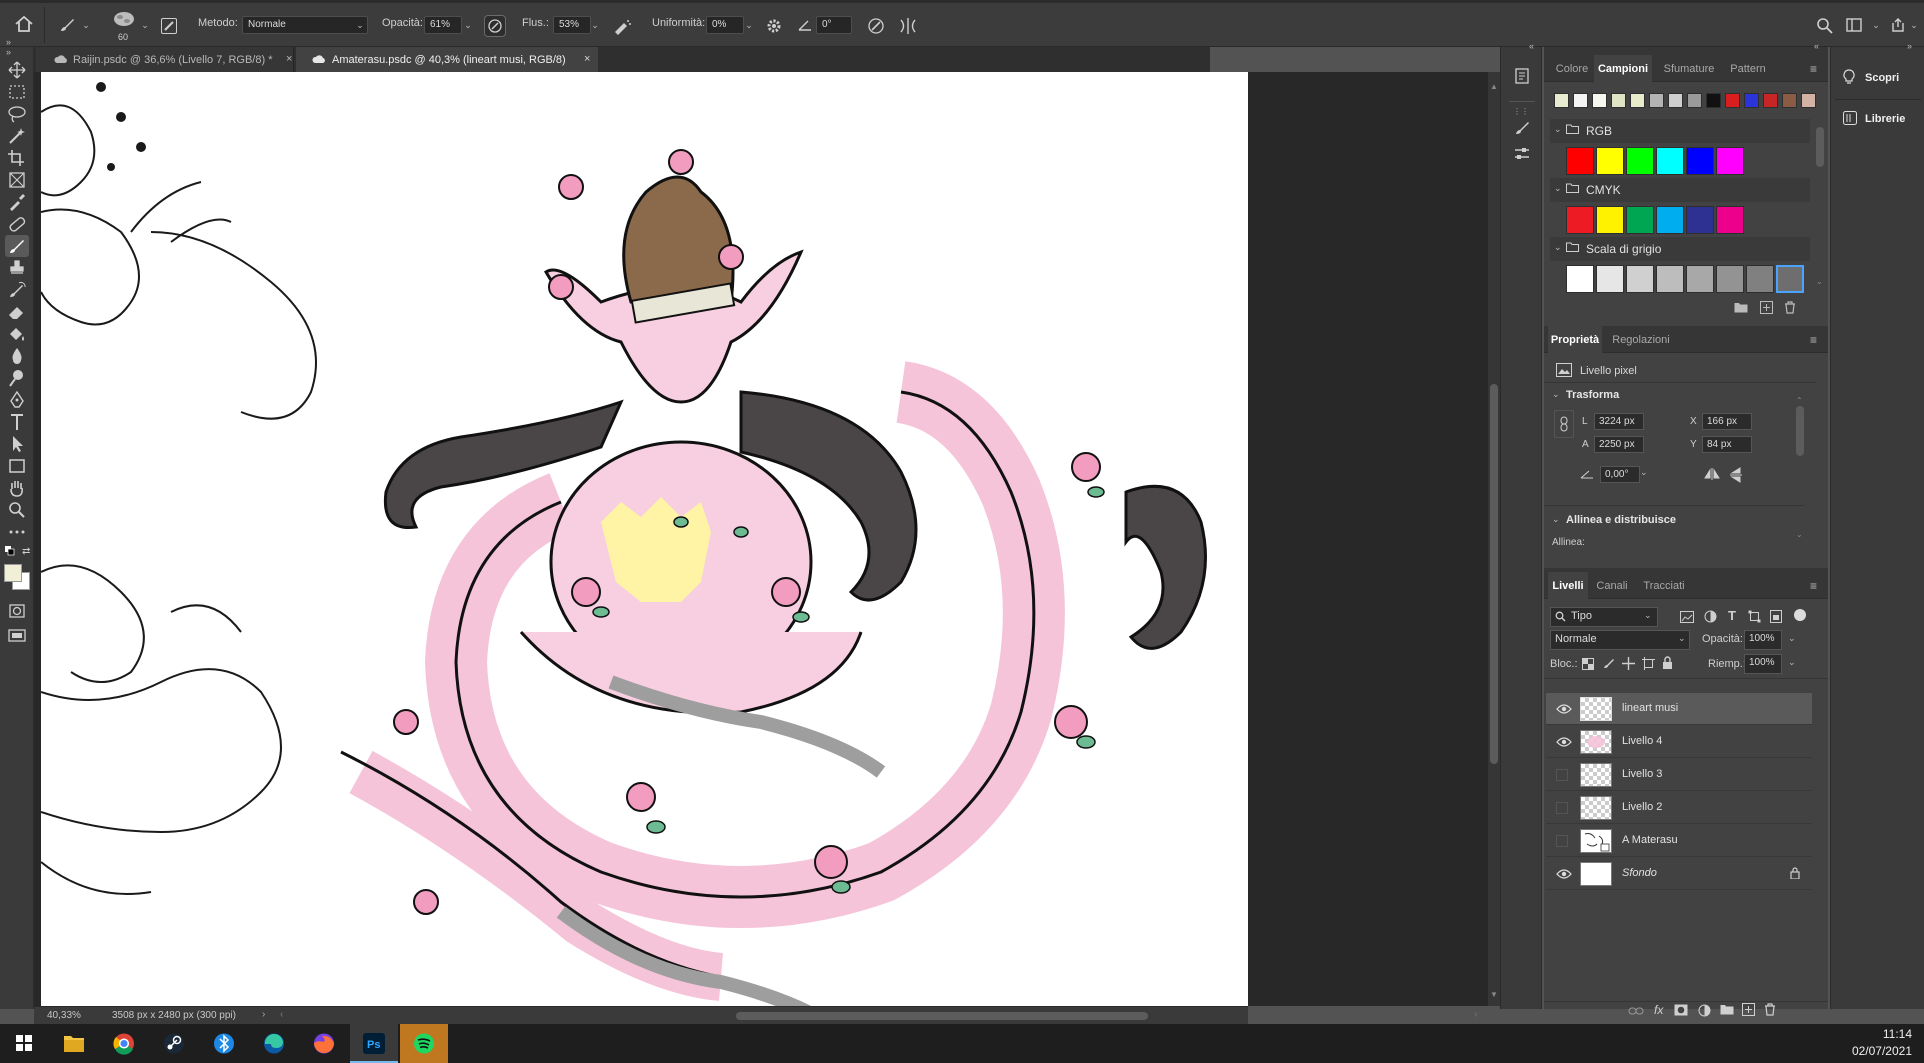 This screenshot has width=1924, height=1063. What do you see at coordinates (1679, 742) in the screenshot?
I see `layer-row: Livello 4` at bounding box center [1679, 742].